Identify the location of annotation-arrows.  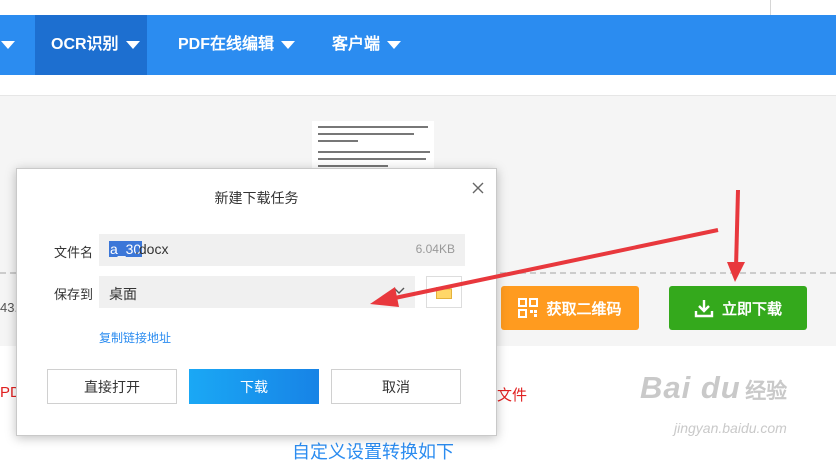
(557, 248).